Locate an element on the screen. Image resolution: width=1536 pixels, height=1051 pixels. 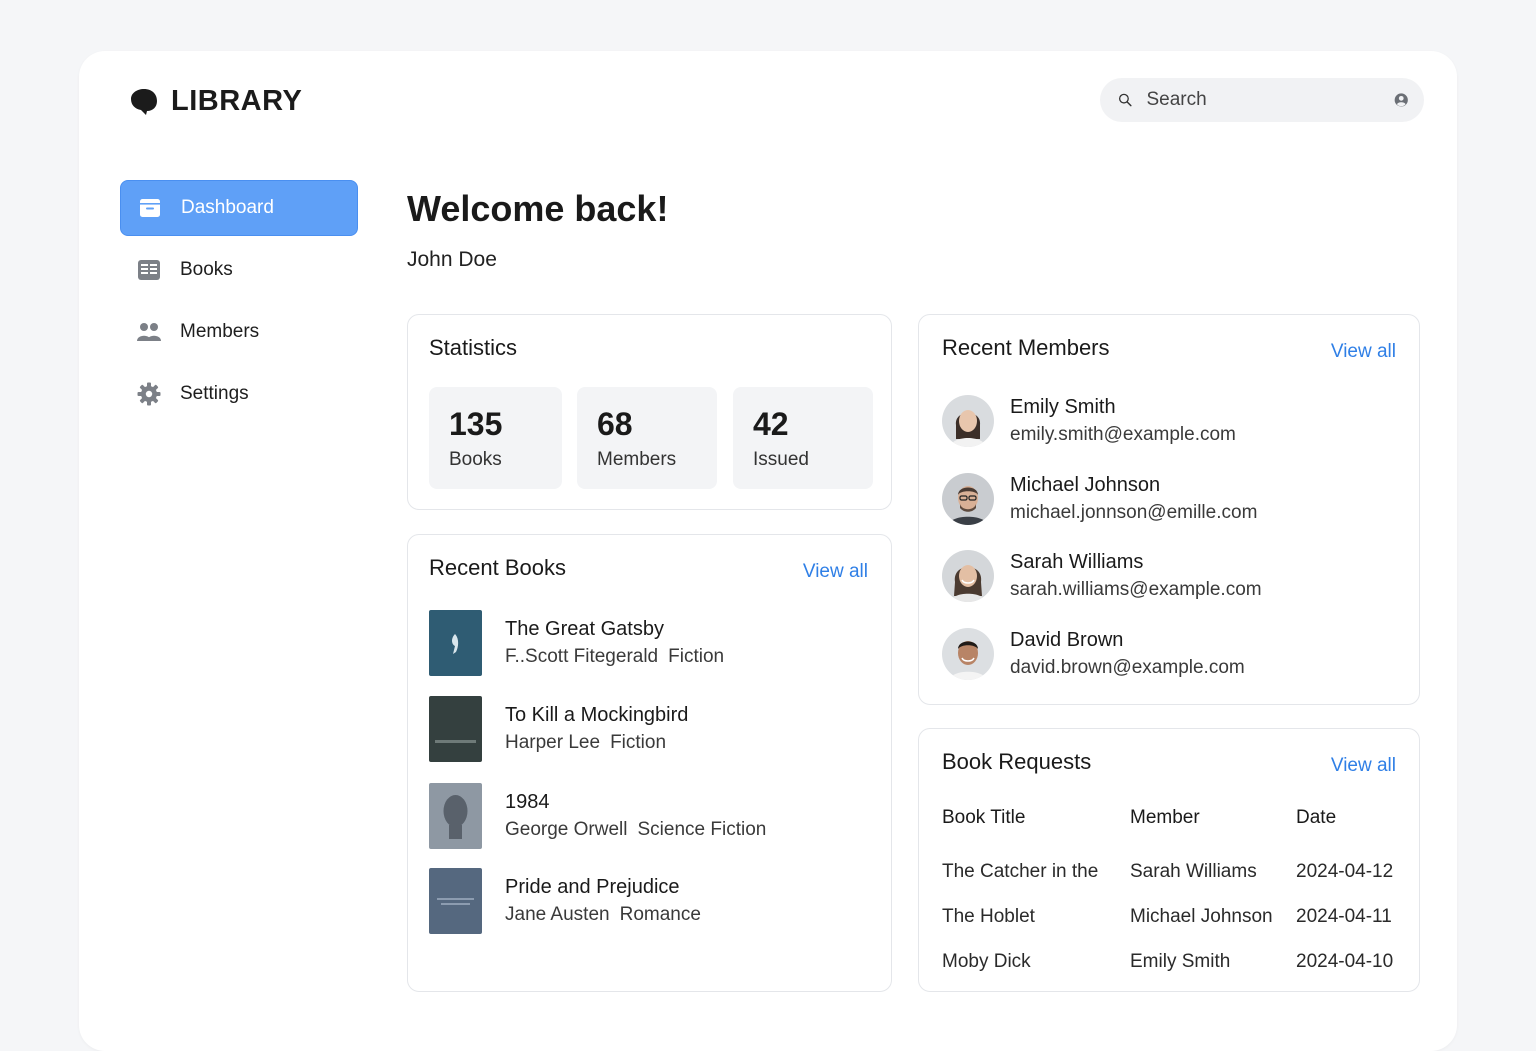
card-title: Recent Books is located at coordinates (497, 567).